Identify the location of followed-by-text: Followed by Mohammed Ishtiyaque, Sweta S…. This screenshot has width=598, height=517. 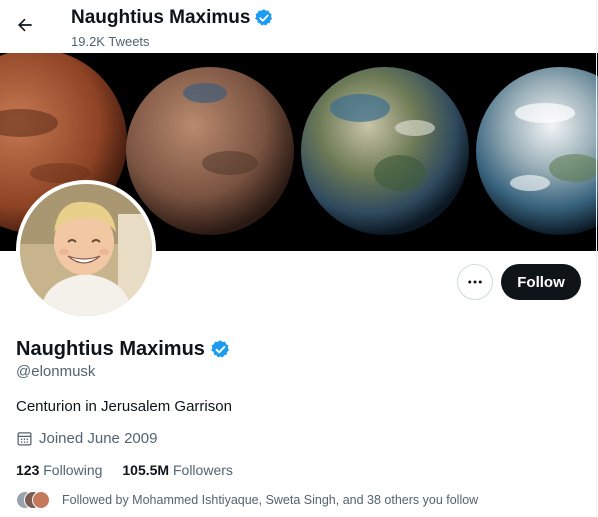
(270, 500).